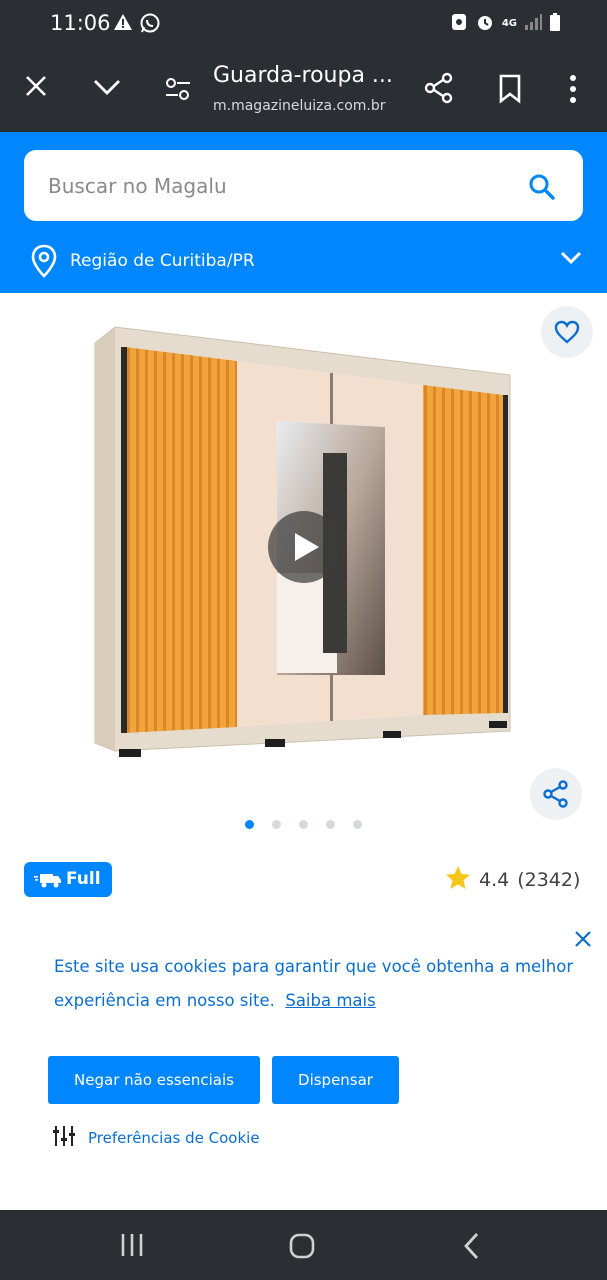 Image resolution: width=607 pixels, height=1280 pixels. What do you see at coordinates (459, 24) in the screenshot?
I see `notification-icon` at bounding box center [459, 24].